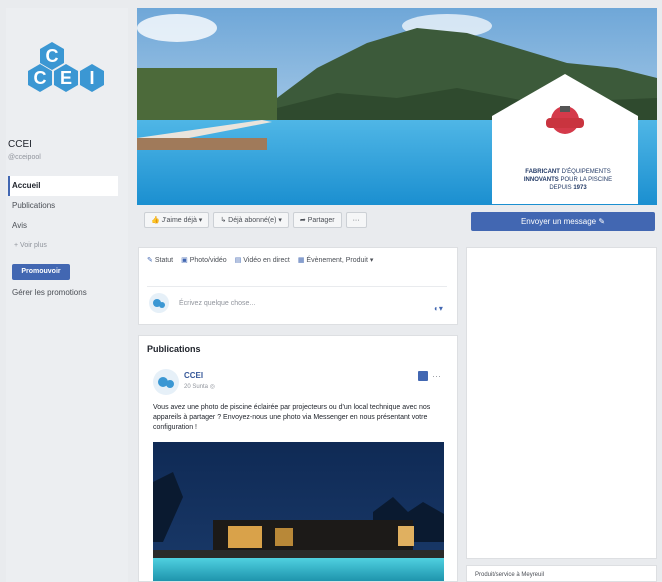 The width and height of the screenshot is (662, 582). What do you see at coordinates (436, 376) in the screenshot?
I see `post-more-icon: ···` at bounding box center [436, 376].